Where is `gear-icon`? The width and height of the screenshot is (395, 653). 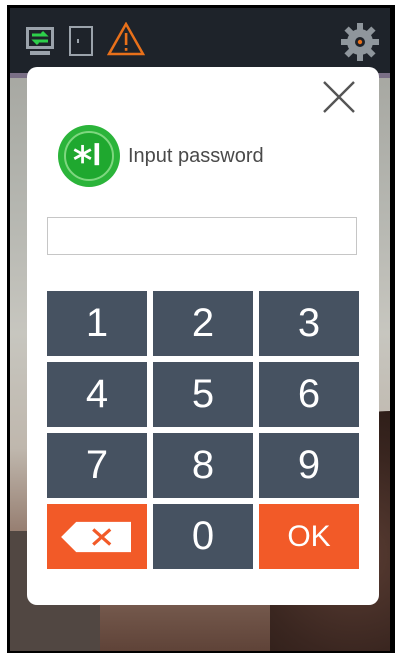 gear-icon is located at coordinates (360, 42).